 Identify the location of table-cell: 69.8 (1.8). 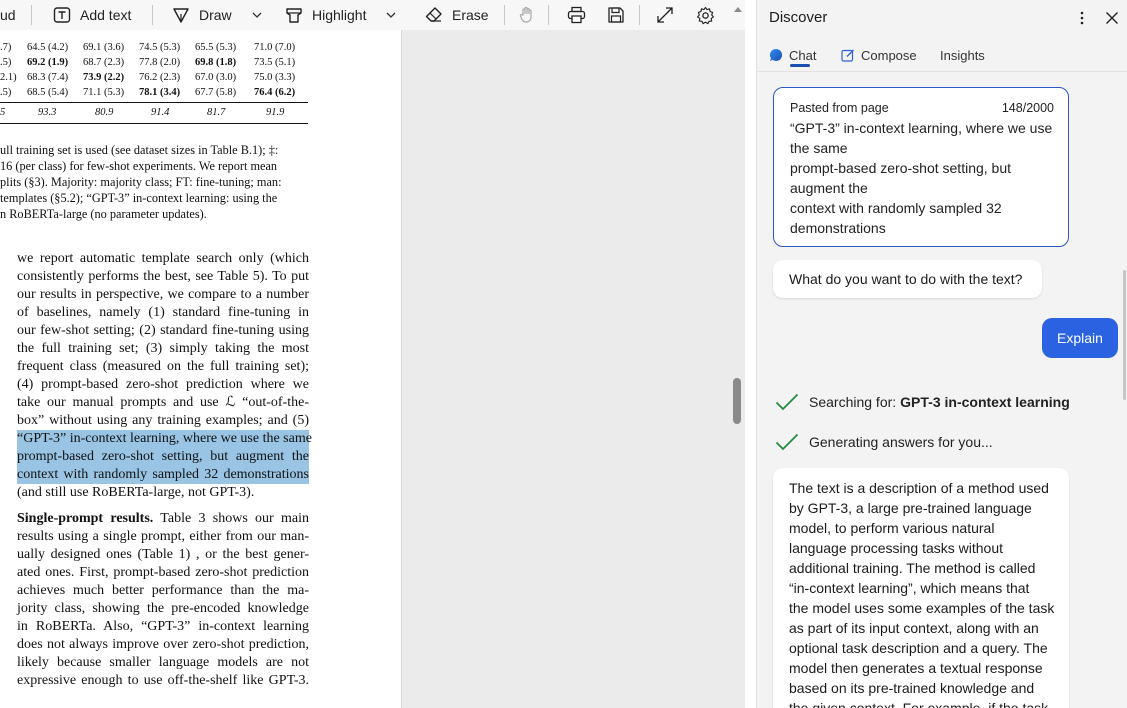
(216, 62).